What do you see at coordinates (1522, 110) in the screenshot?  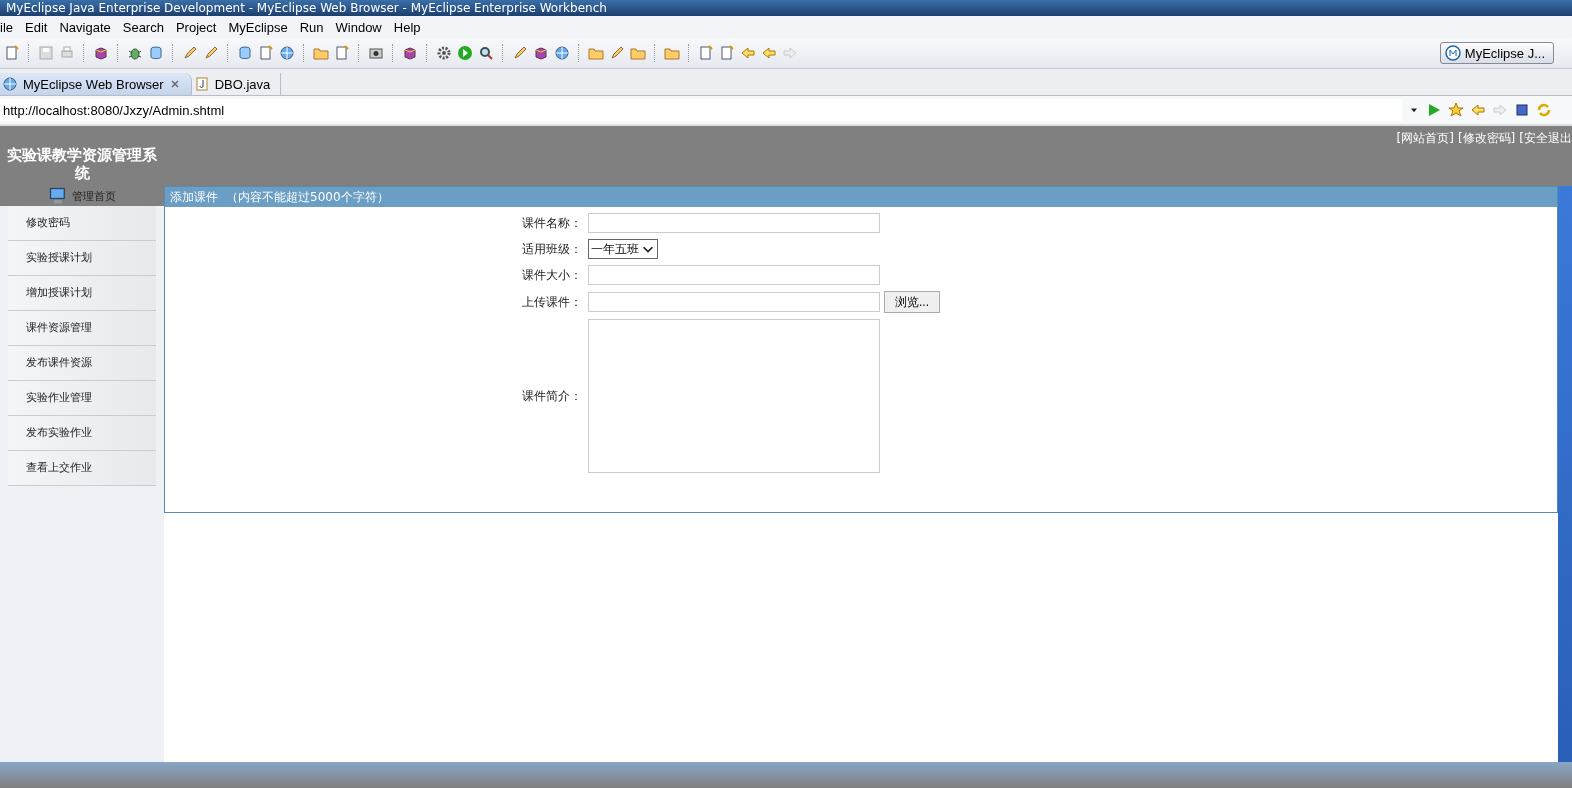 I see `stop-icon` at bounding box center [1522, 110].